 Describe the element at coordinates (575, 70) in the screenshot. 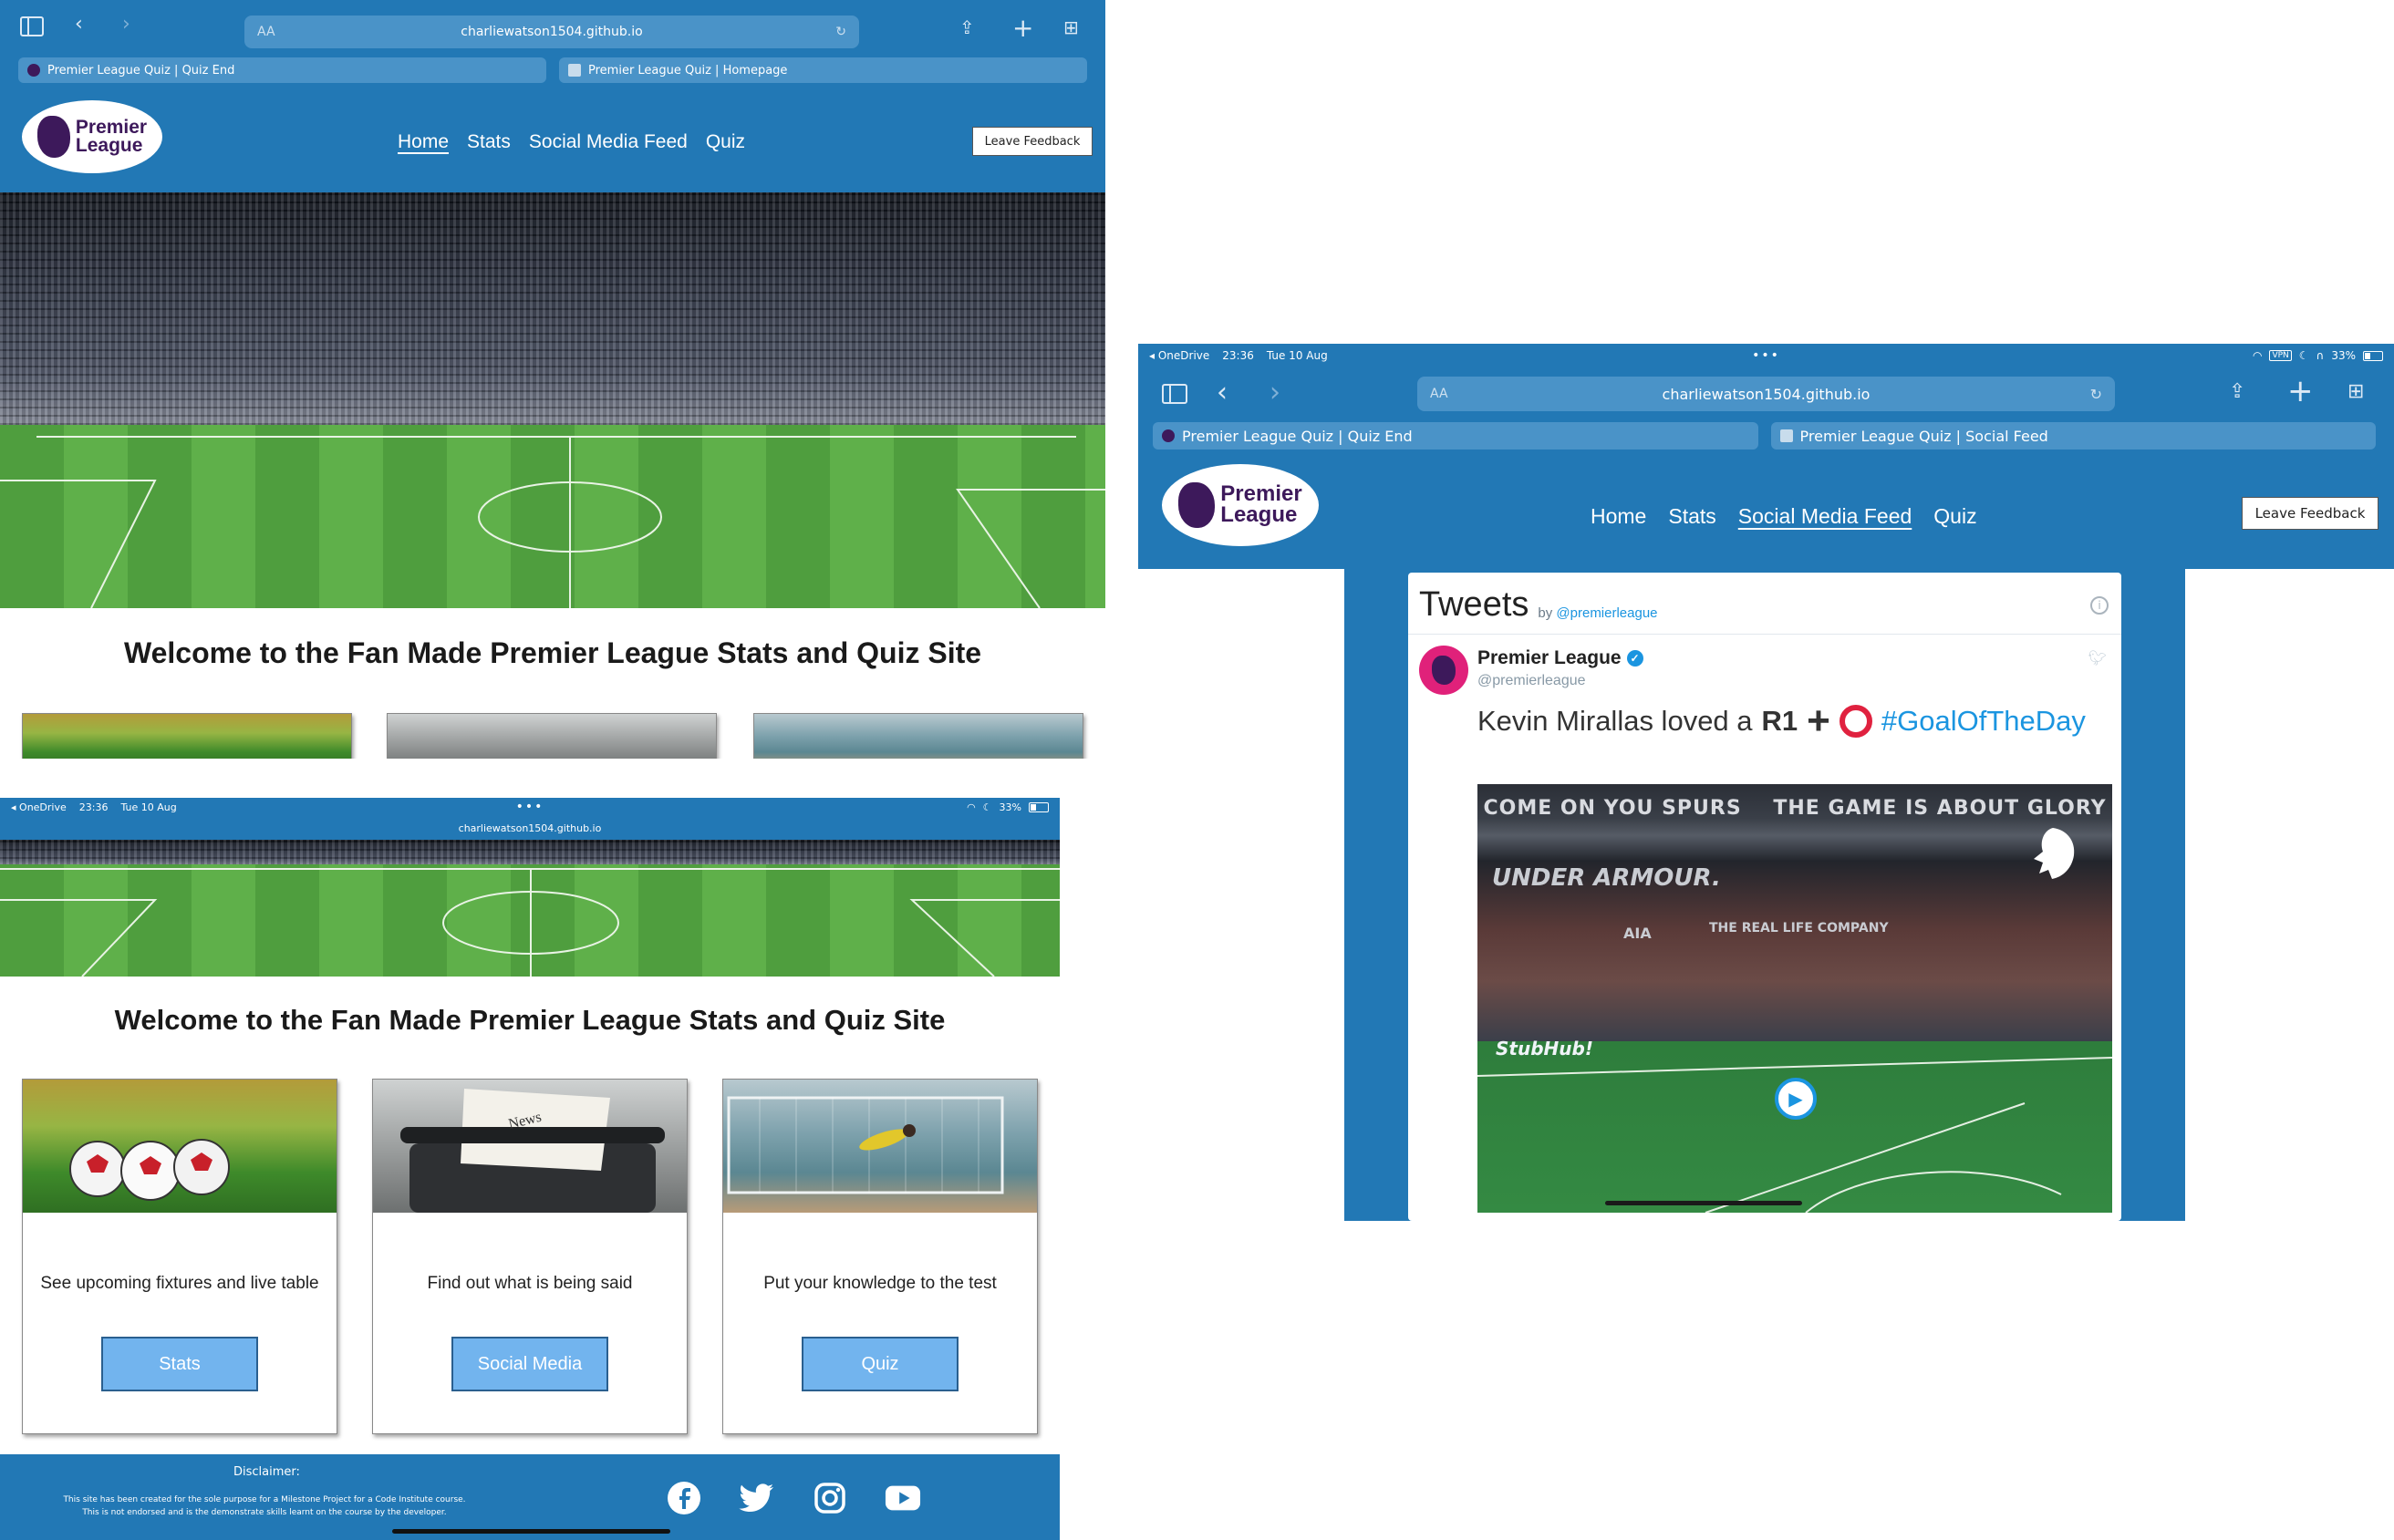

I see `page-favicon` at that location.